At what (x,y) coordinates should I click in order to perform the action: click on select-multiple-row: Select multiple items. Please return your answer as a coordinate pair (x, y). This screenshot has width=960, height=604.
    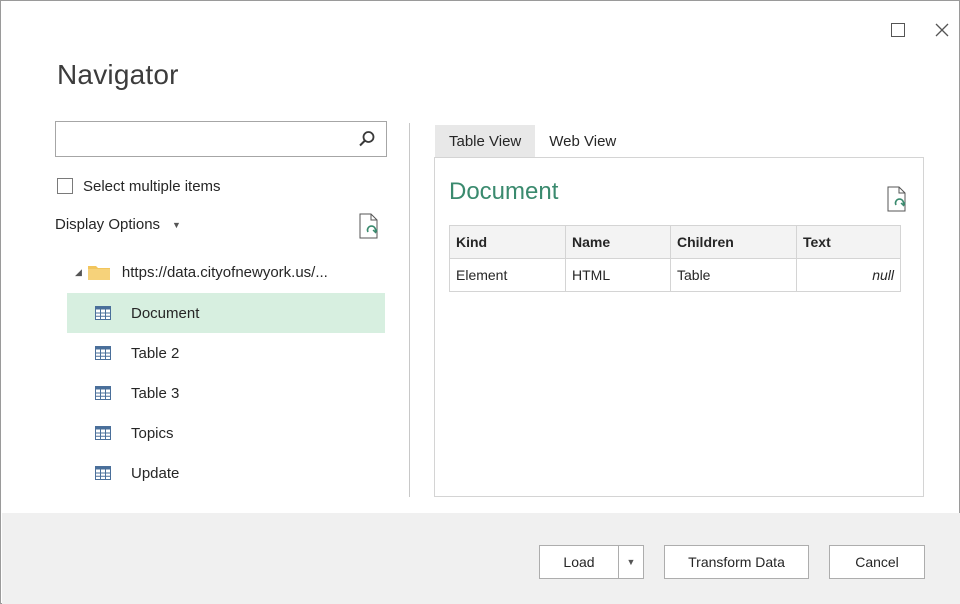
    Looking at the image, I should click on (139, 186).